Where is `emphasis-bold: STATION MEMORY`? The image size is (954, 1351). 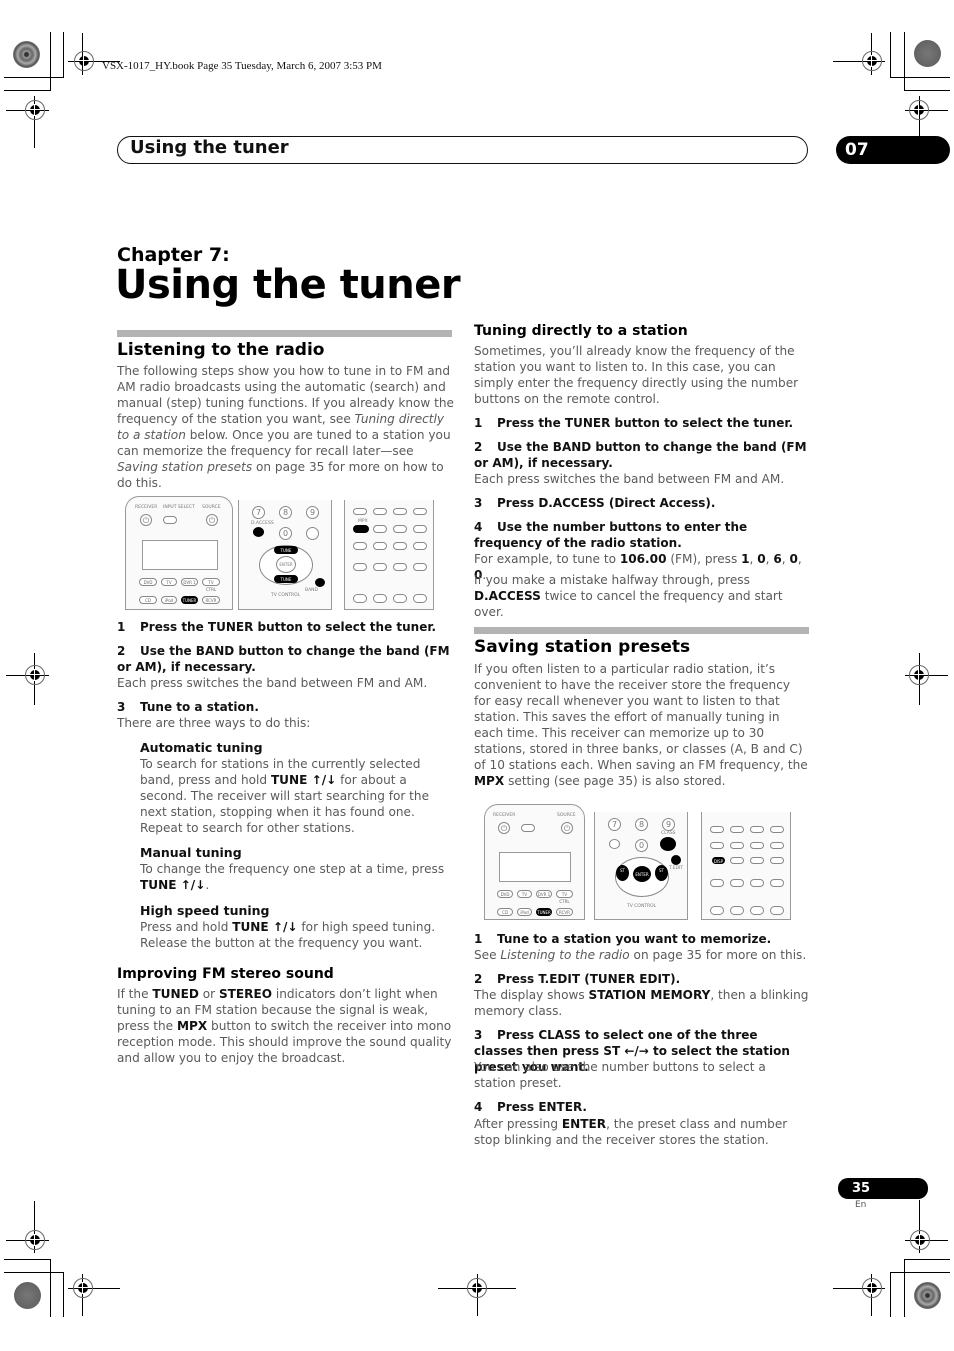 emphasis-bold: STATION MEMORY is located at coordinates (649, 995).